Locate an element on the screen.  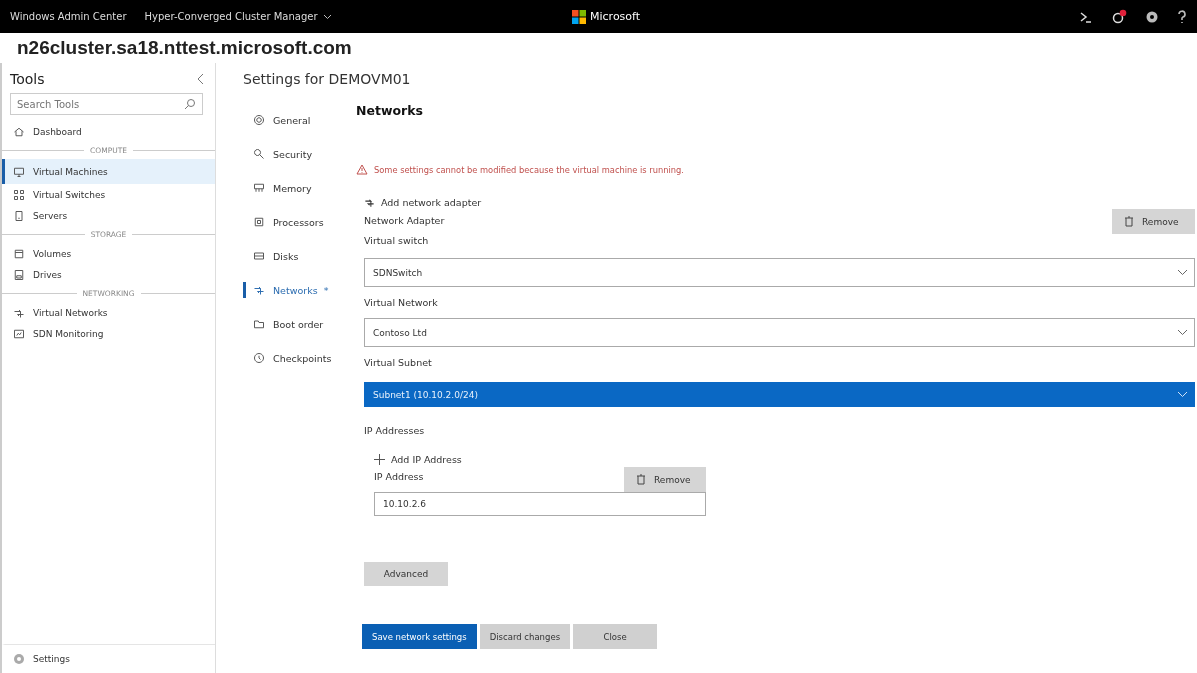
action-button: Discard changes is located at coordinates (525, 636).